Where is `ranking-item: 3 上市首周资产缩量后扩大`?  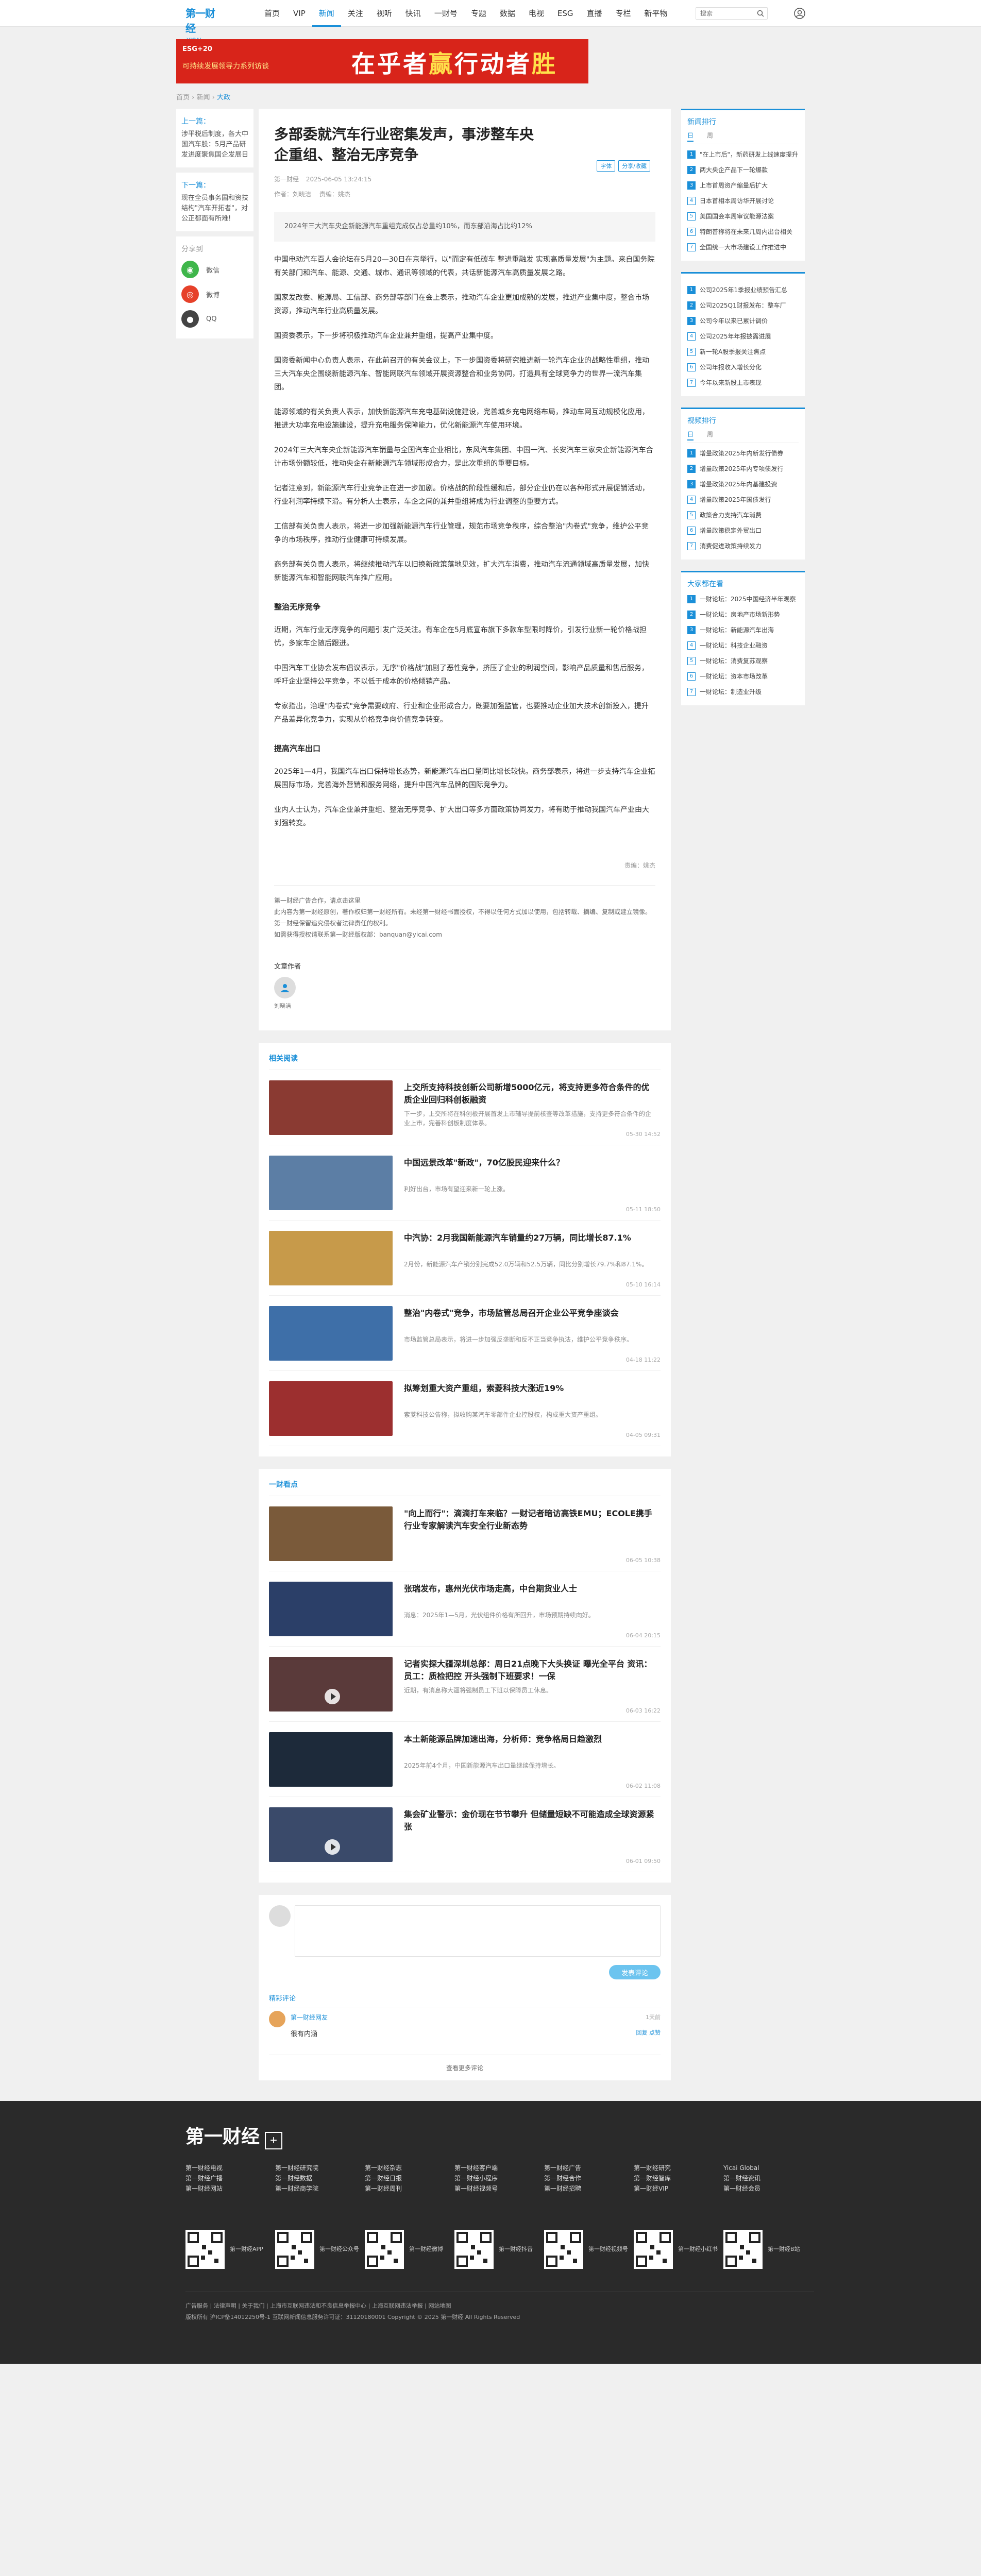
ranking-item: 3 上市首周资产缩量后扩大 is located at coordinates (743, 185).